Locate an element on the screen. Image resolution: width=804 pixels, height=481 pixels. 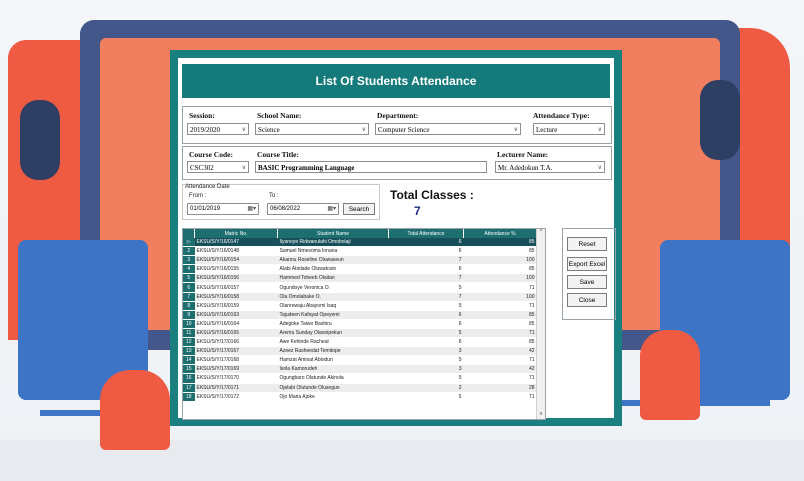
cell-matric-no: EKSU/S/Y/16/0148 is located at coordinates (236, 251).